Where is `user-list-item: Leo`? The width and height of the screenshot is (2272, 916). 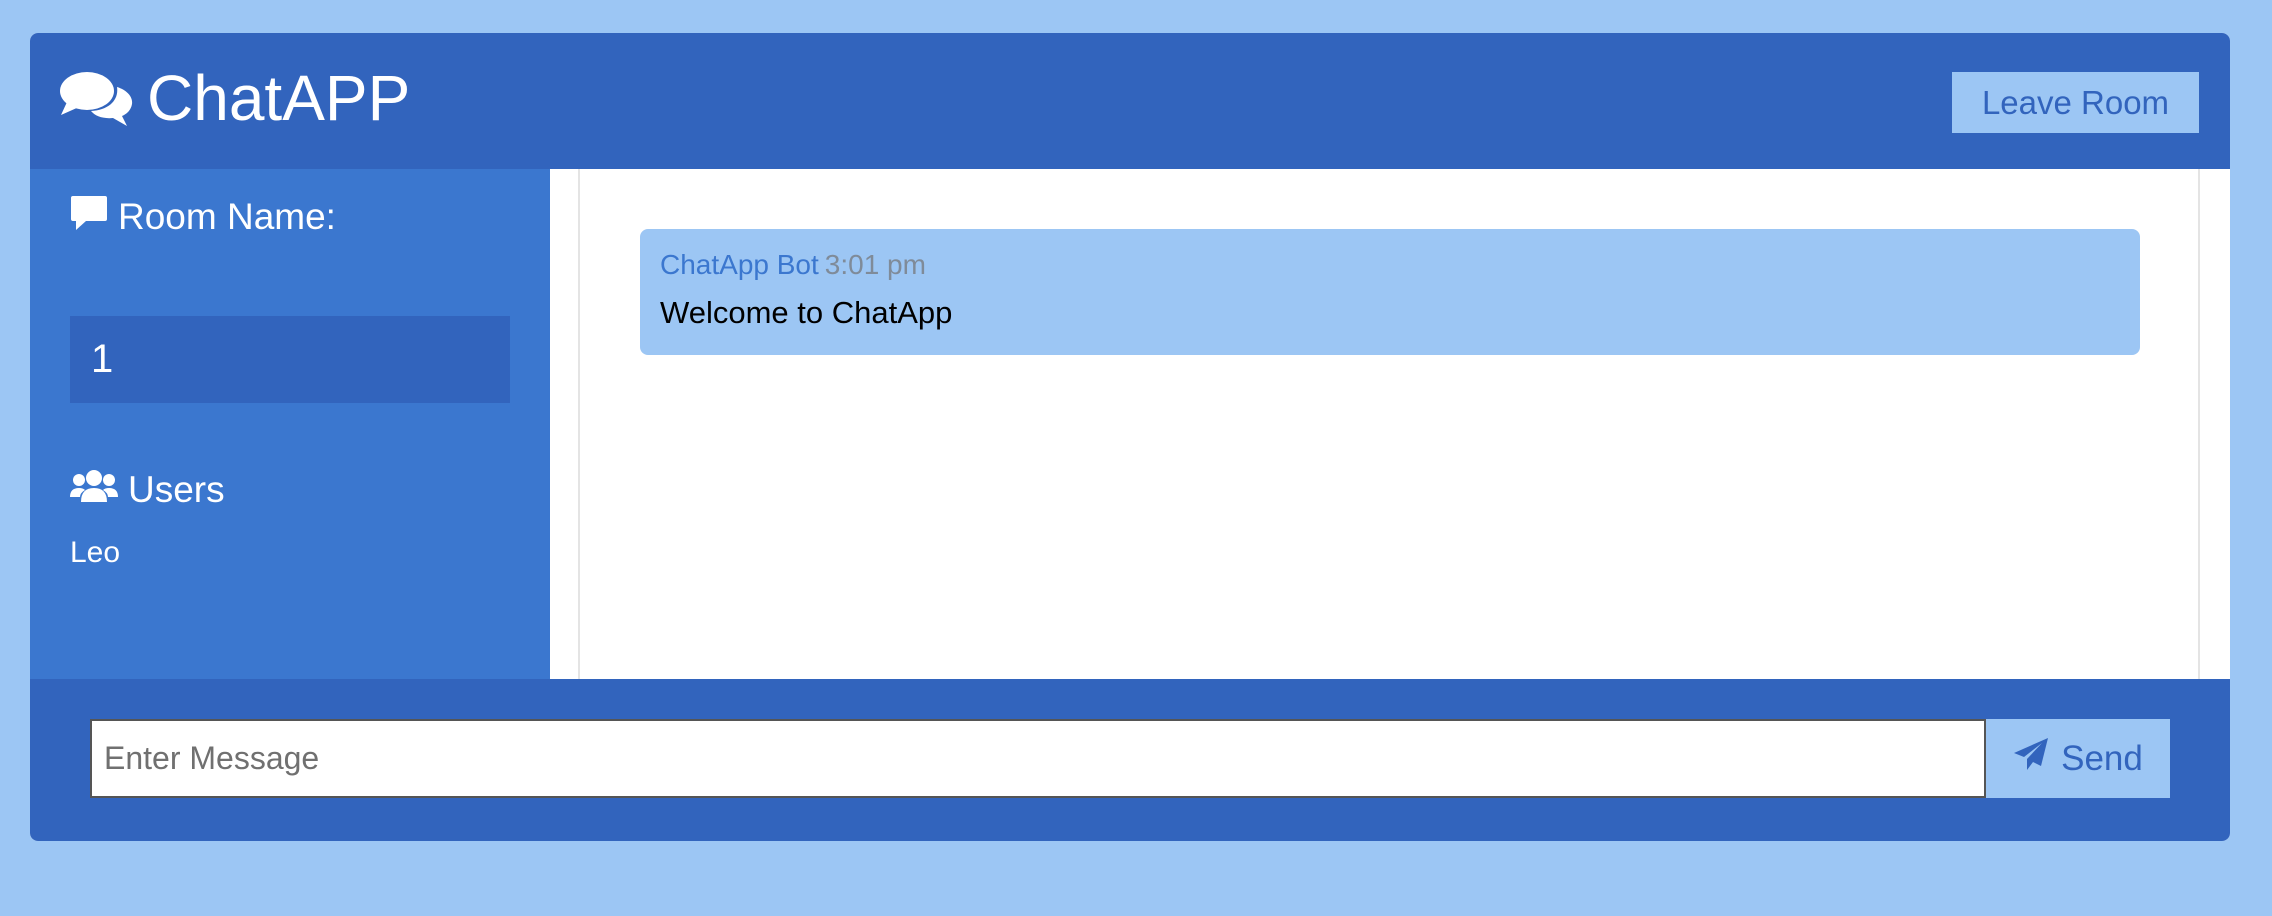
user-list-item: Leo is located at coordinates (95, 552).